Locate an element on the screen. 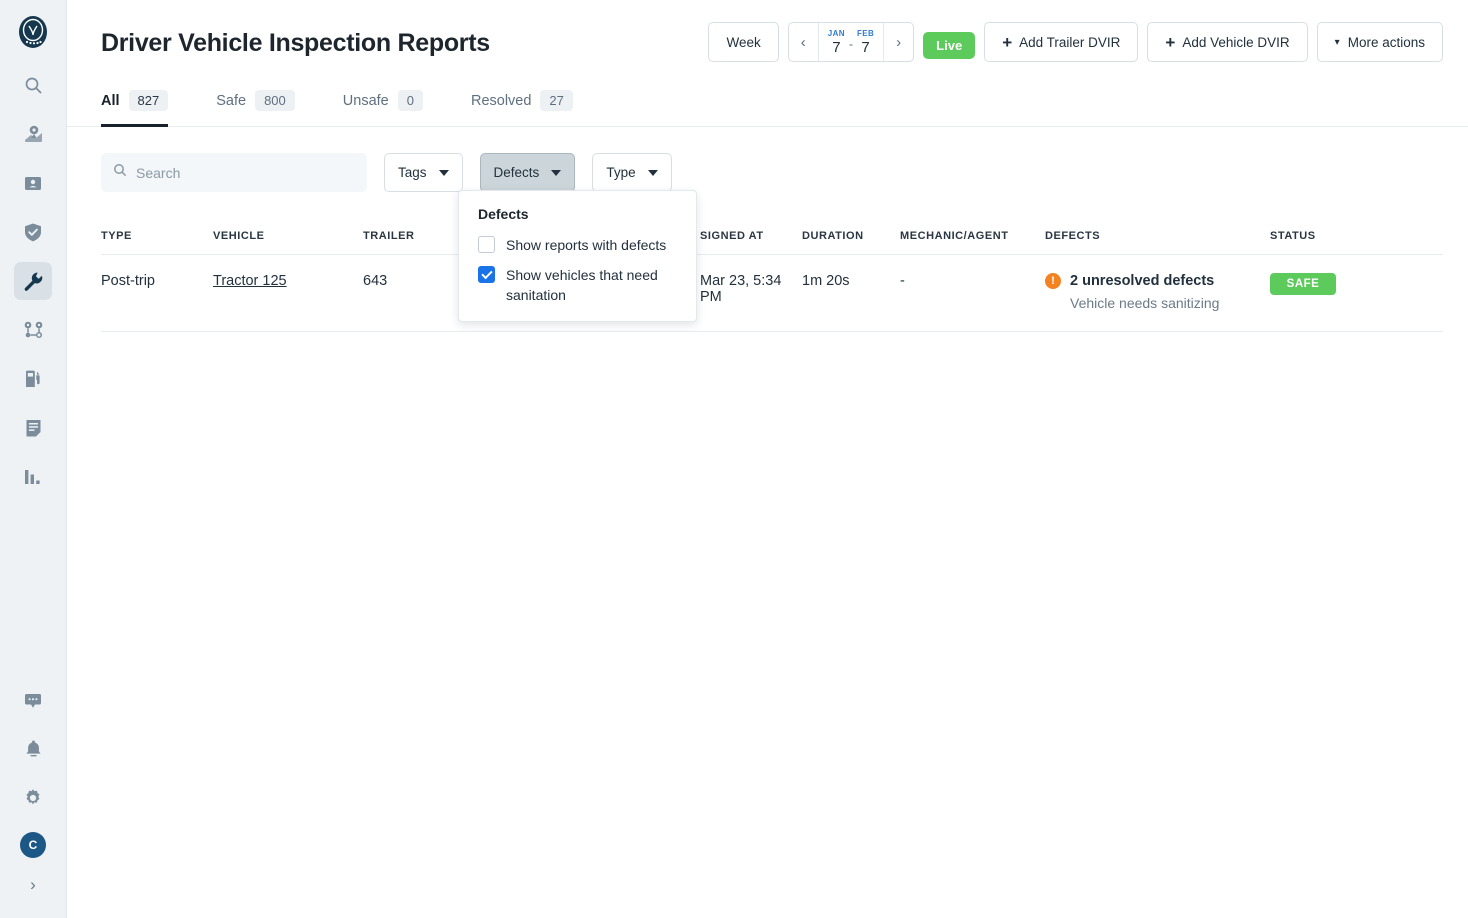  defects-option-needs-sanitation: Show vehicles that need sanitation is located at coordinates (578, 285).